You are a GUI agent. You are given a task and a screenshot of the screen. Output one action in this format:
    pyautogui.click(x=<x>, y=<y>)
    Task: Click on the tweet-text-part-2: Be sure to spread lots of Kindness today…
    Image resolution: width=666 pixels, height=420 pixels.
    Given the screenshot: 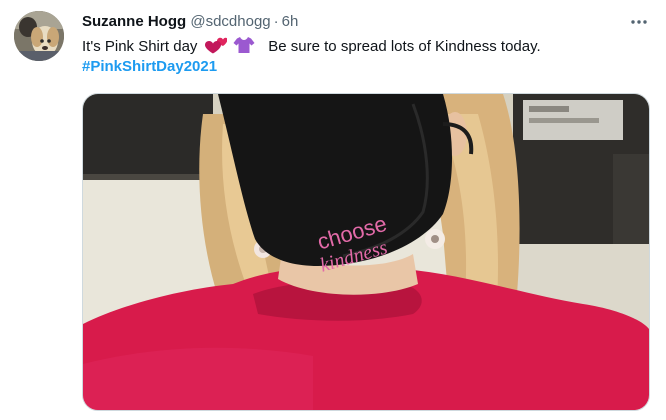 What is the action you would take?
    pyautogui.click(x=404, y=46)
    